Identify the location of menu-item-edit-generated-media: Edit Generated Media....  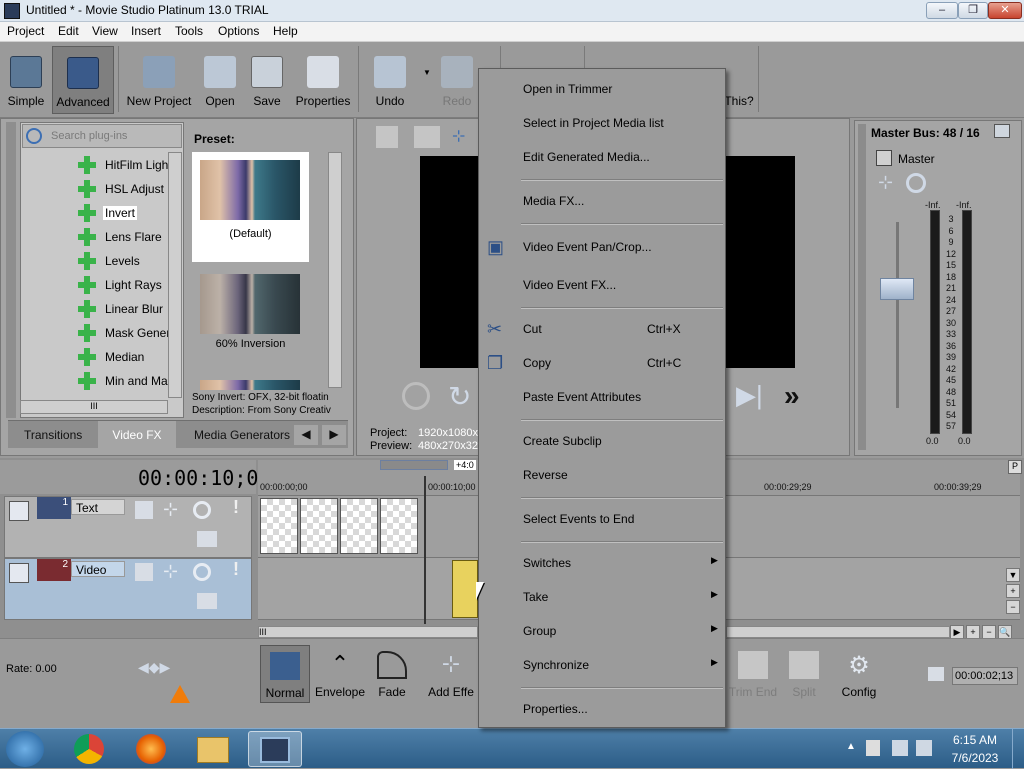
(602, 157).